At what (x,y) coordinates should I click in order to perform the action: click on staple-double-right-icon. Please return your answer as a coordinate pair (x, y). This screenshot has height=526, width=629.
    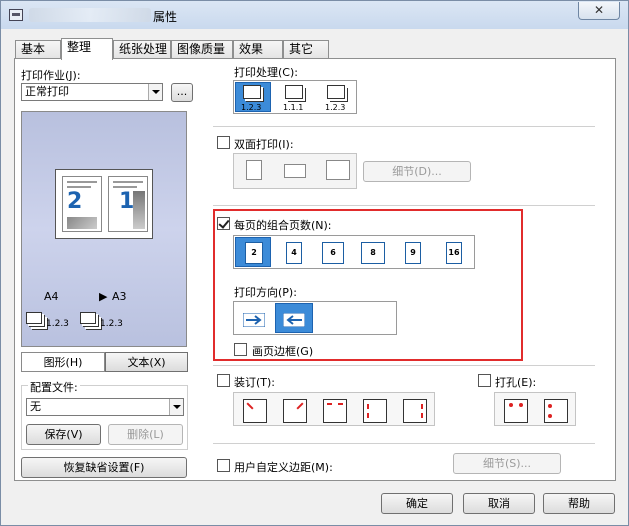
    Looking at the image, I should click on (415, 411).